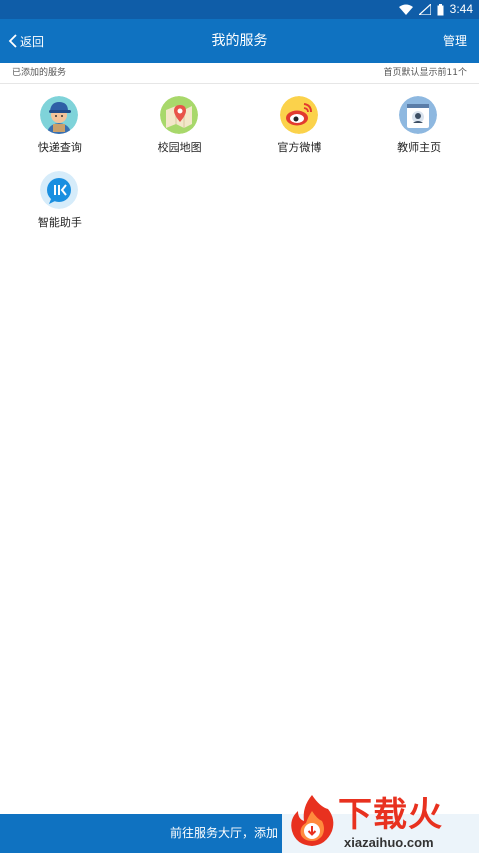  I want to click on service-item-smart-assistant: 智能助手, so click(60, 196).